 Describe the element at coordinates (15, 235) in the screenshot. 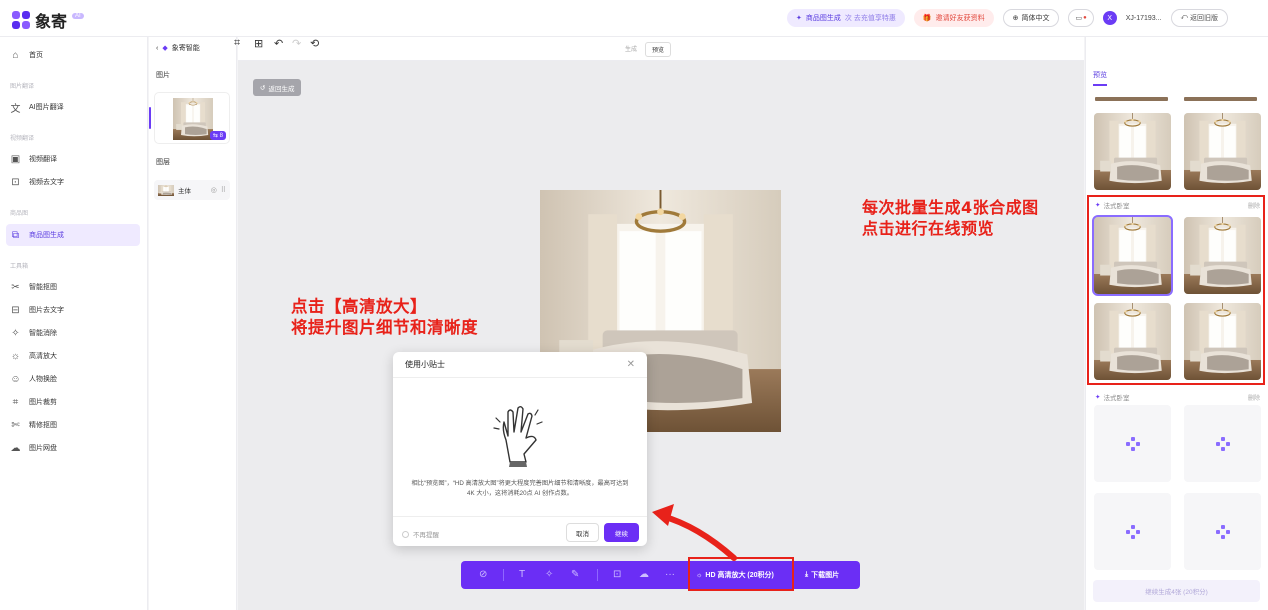

I see `product-image-icon: ⧉` at that location.